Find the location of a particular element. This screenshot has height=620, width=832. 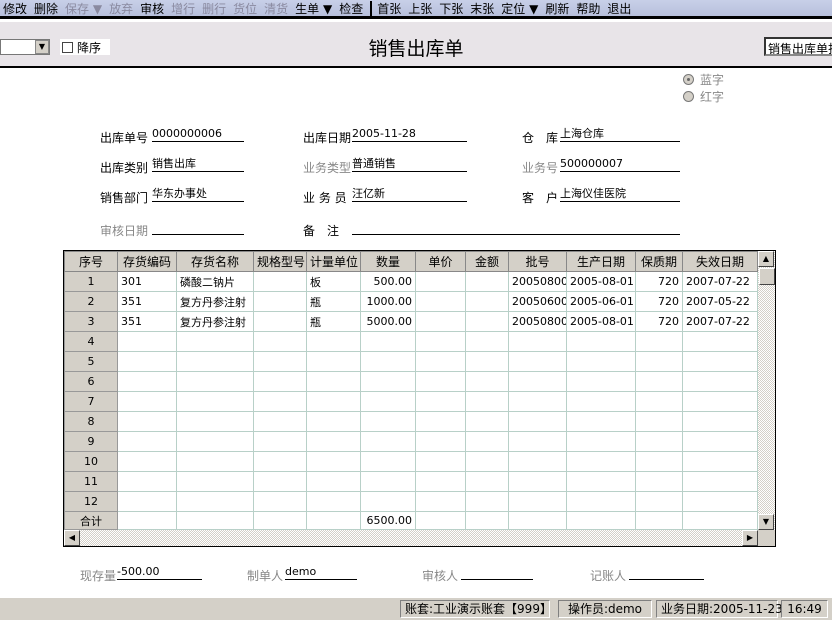

toolbar-button-14: 下张 is located at coordinates (451, 8).